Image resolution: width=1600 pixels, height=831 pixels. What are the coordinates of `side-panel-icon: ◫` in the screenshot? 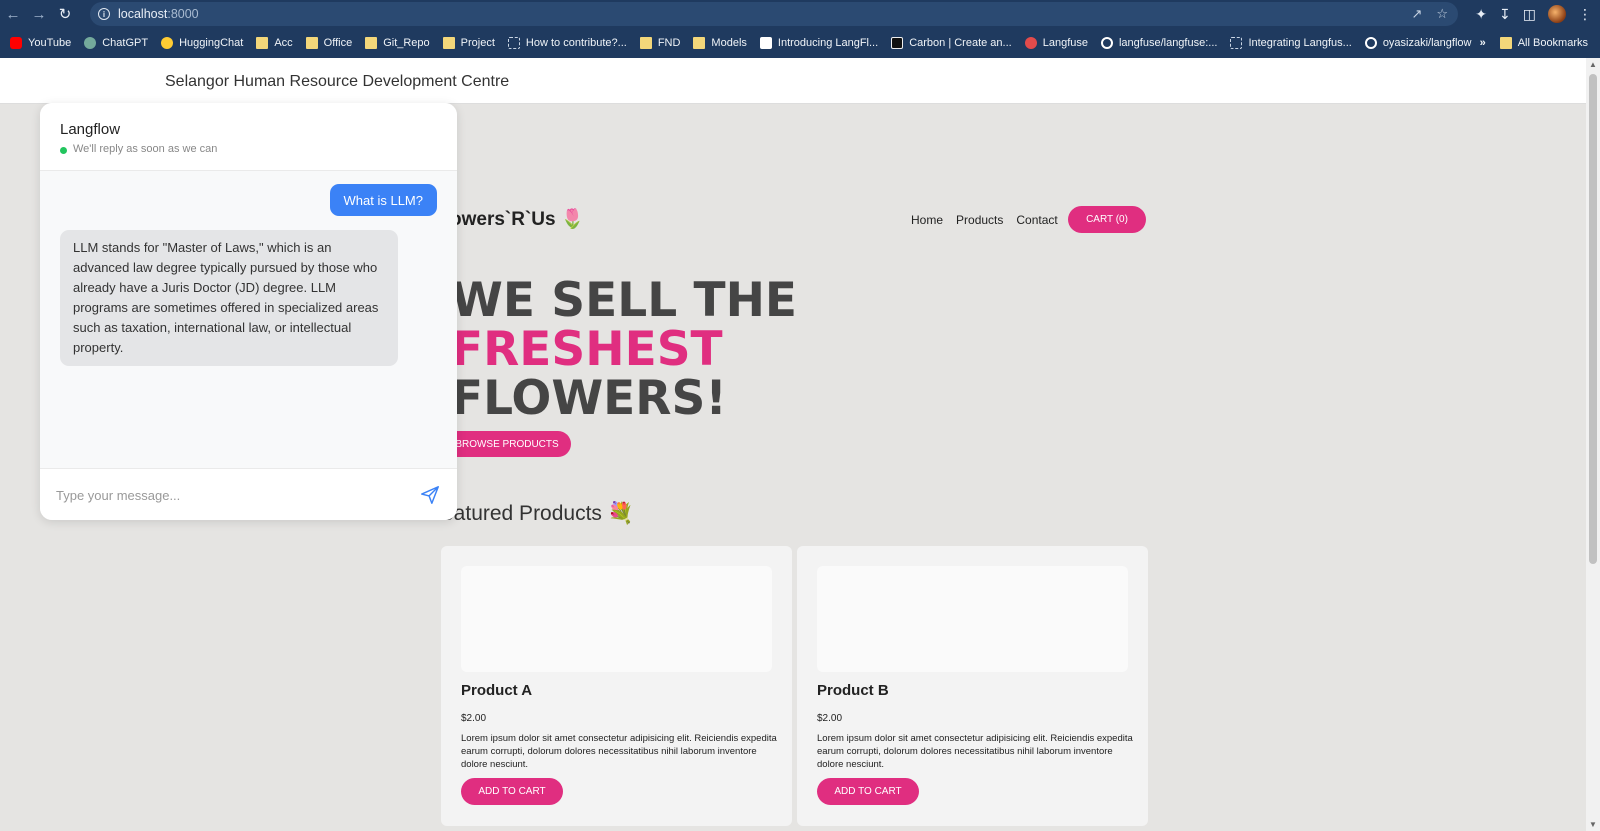 It's located at (1529, 14).